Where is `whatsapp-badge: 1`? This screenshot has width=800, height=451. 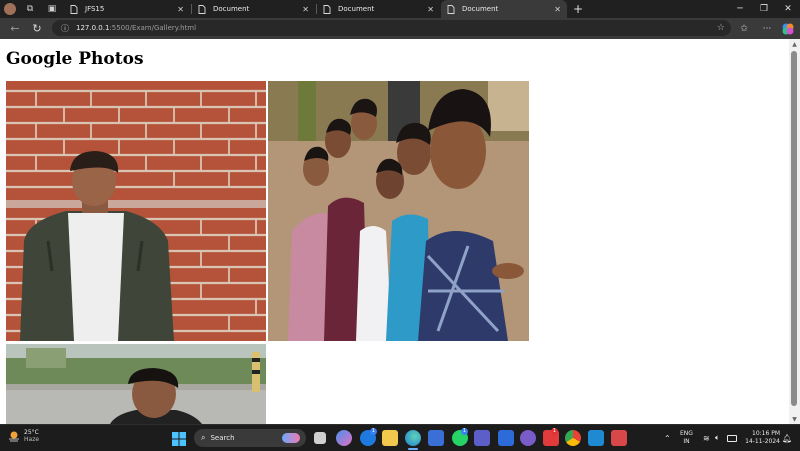
whatsapp-badge: 1 is located at coordinates (464, 431).